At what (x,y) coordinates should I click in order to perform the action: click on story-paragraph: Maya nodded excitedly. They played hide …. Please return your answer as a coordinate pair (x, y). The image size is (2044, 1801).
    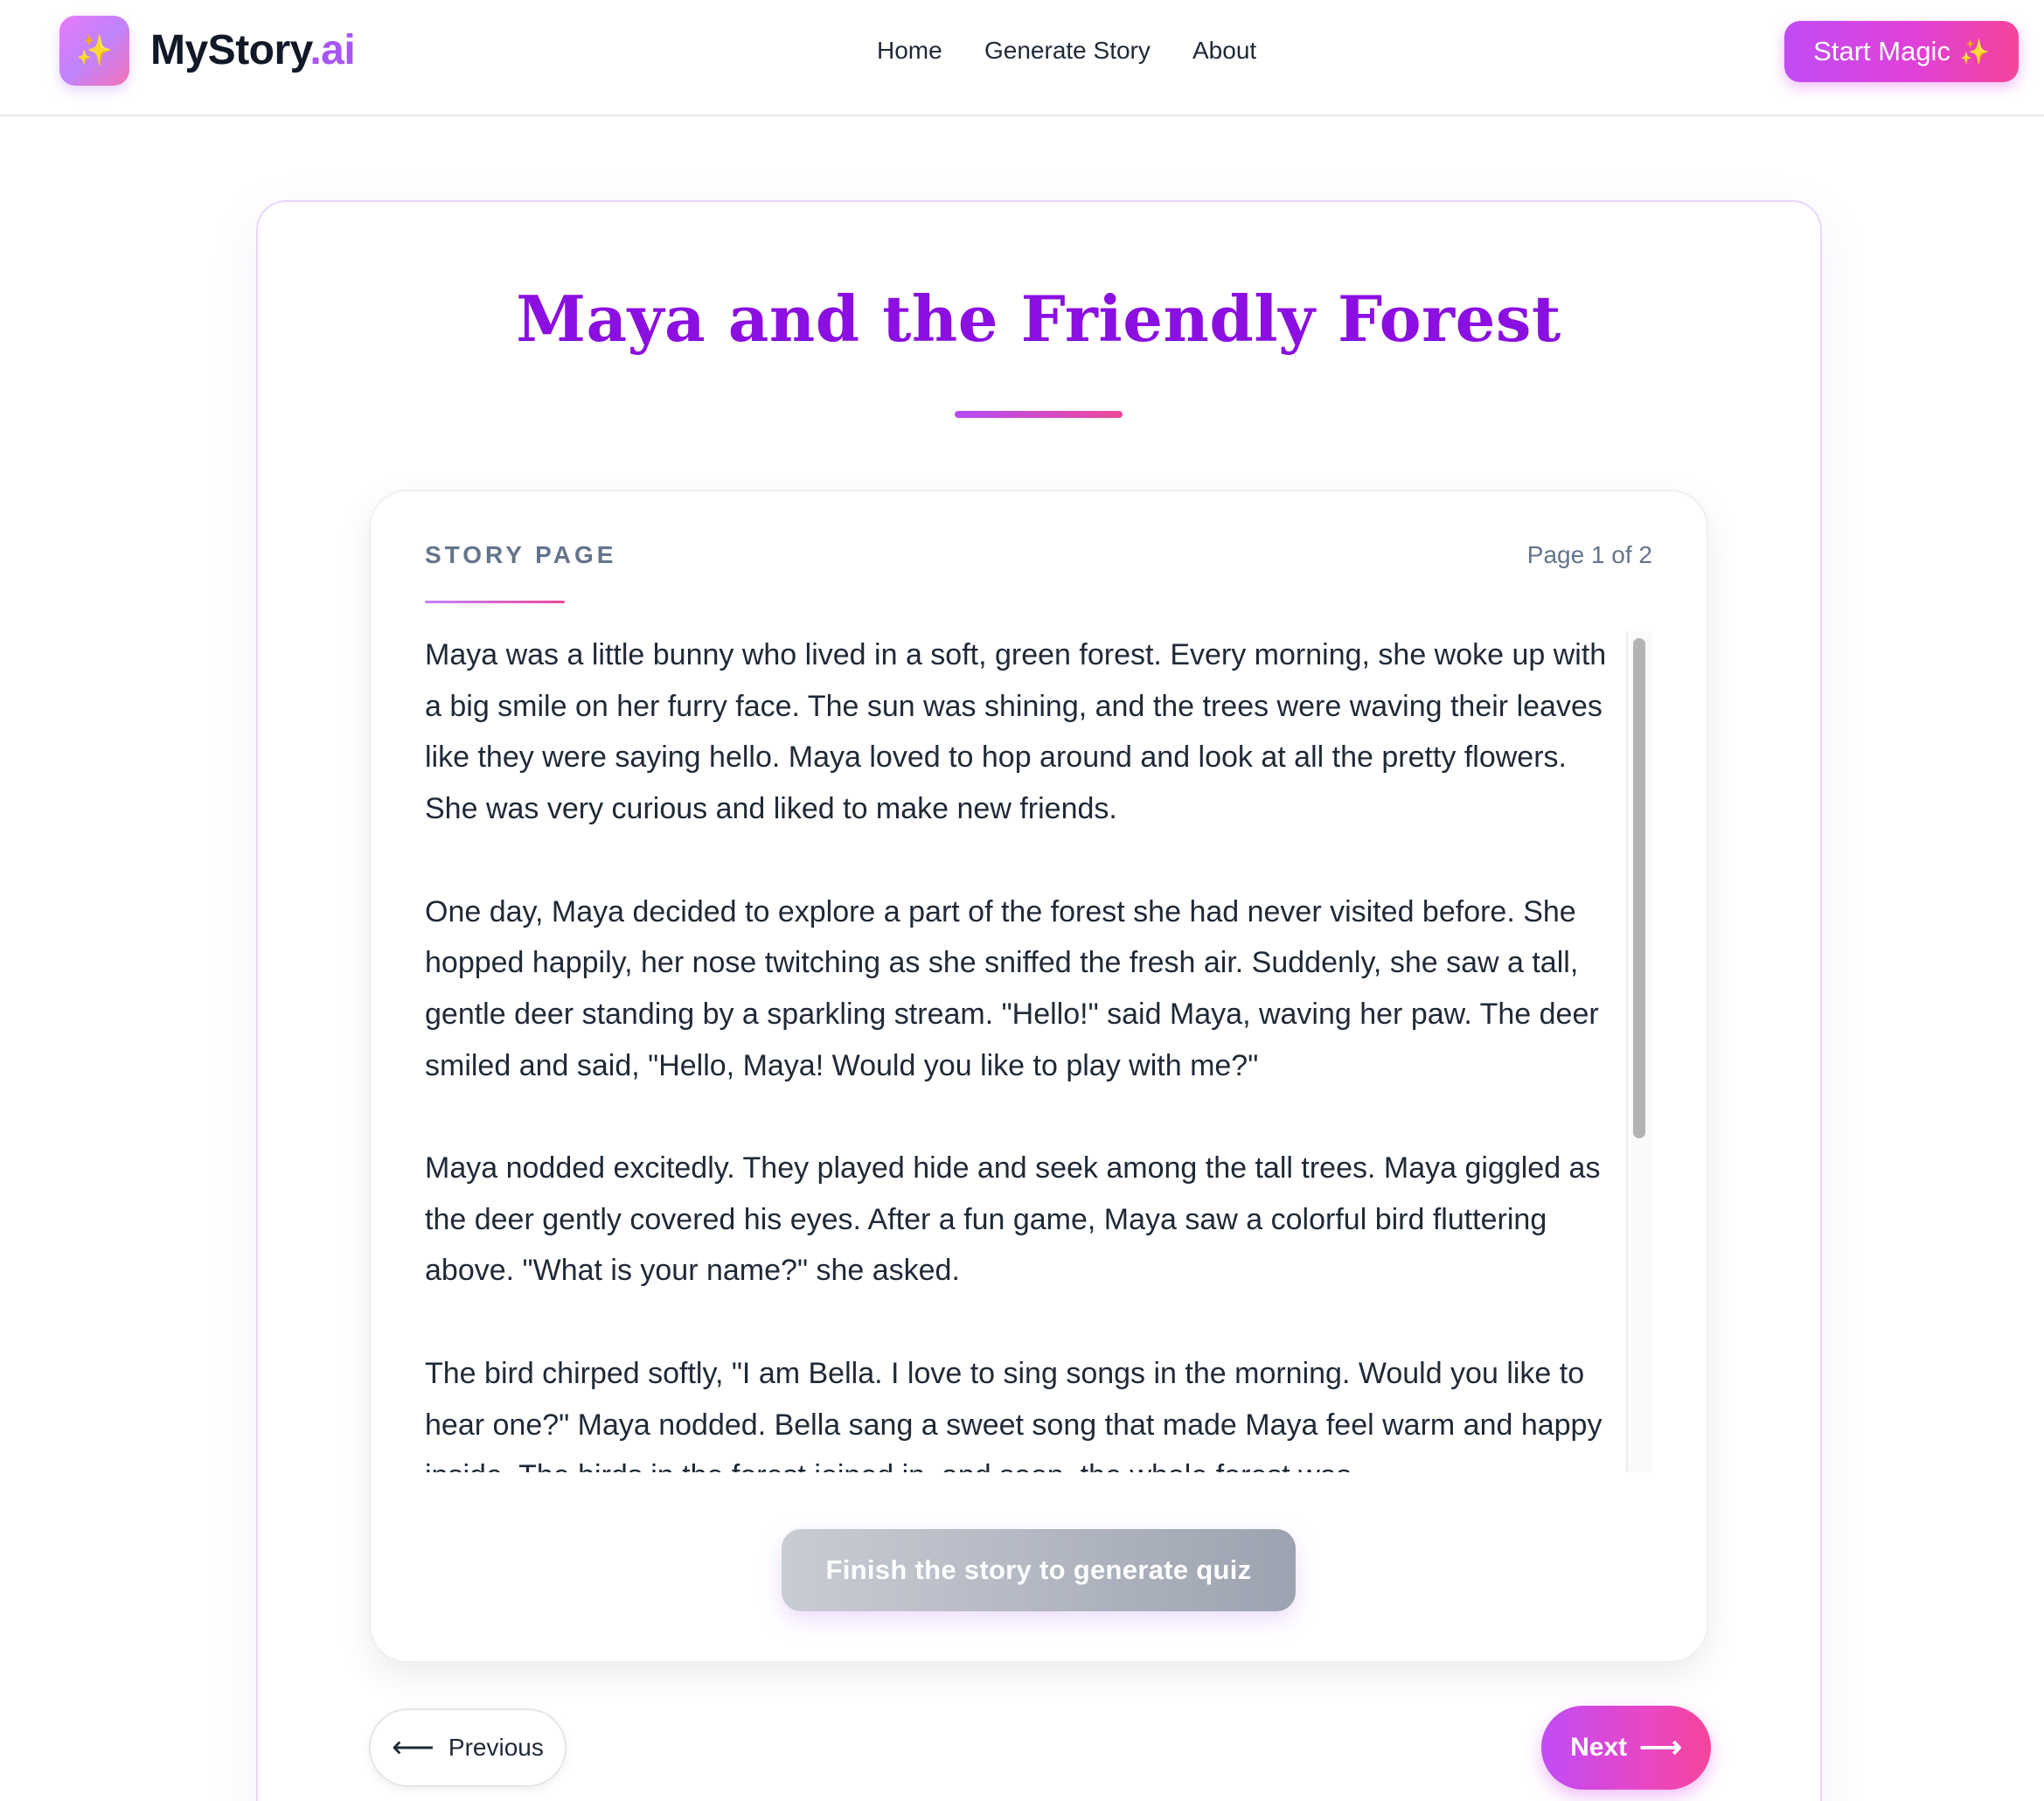
    Looking at the image, I should click on (1013, 1220).